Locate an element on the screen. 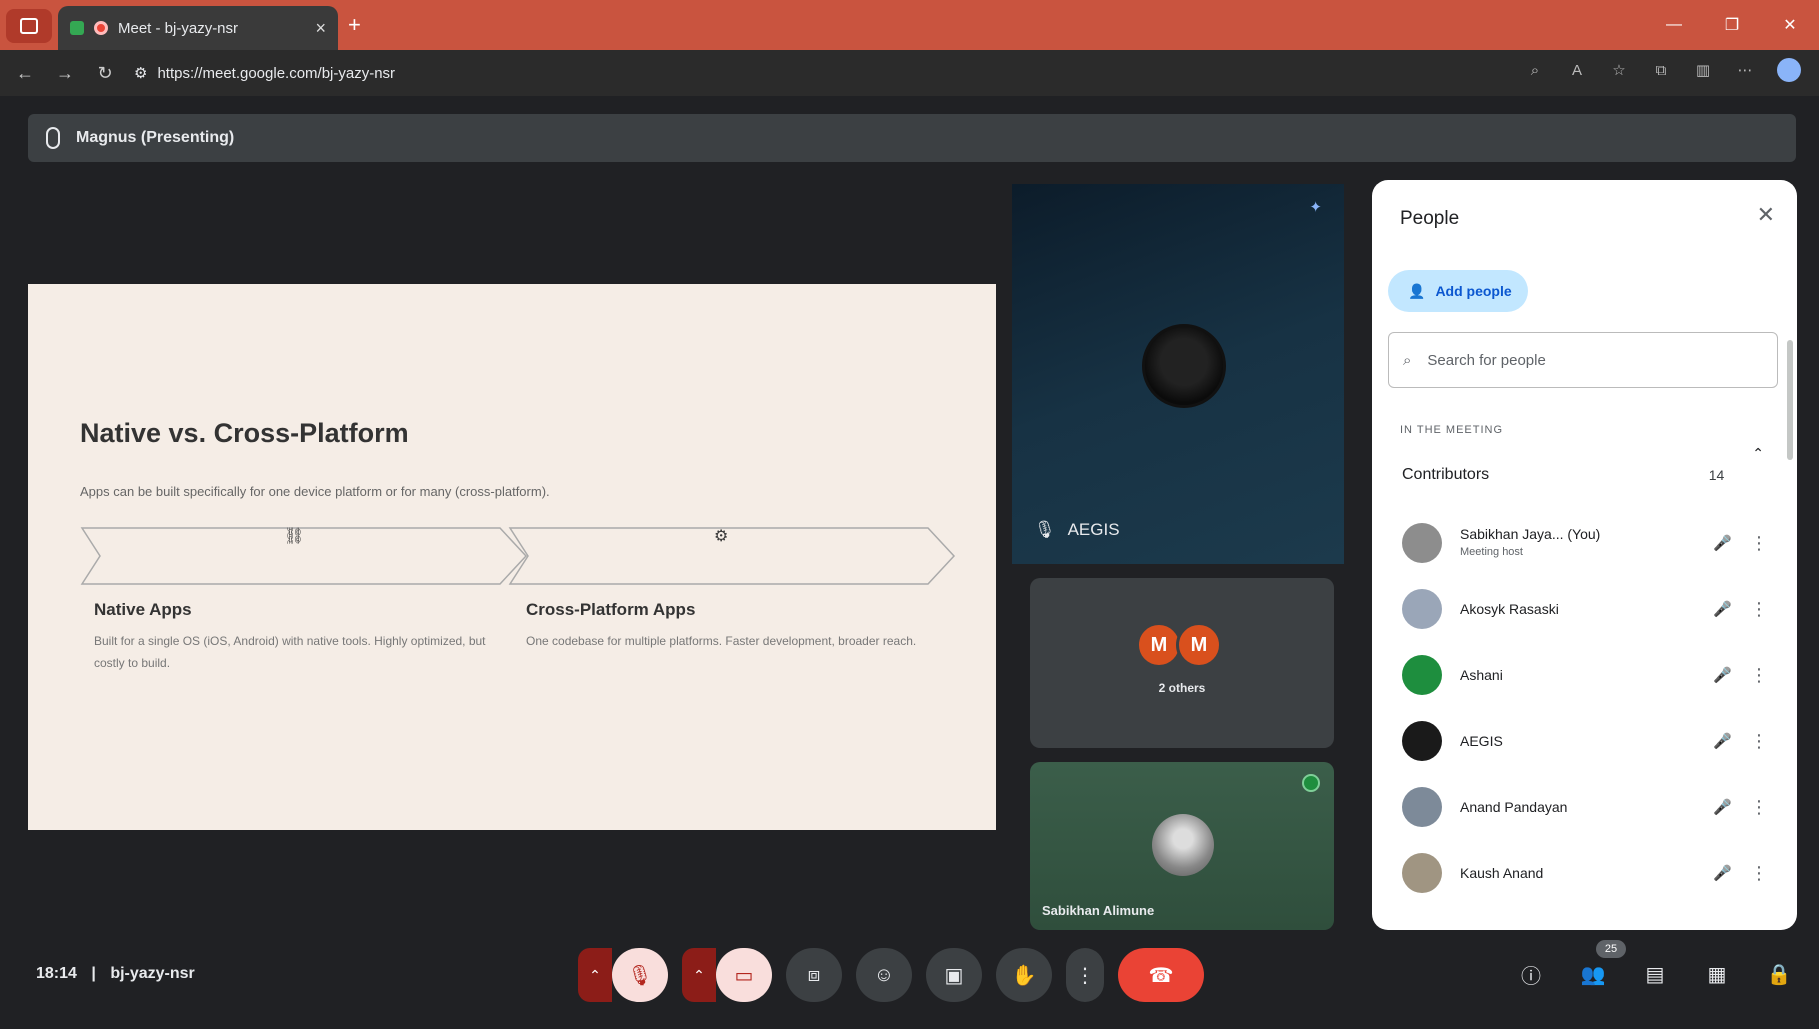 This screenshot has width=1819, height=1029. captions-icon: ⧈ is located at coordinates (814, 974).